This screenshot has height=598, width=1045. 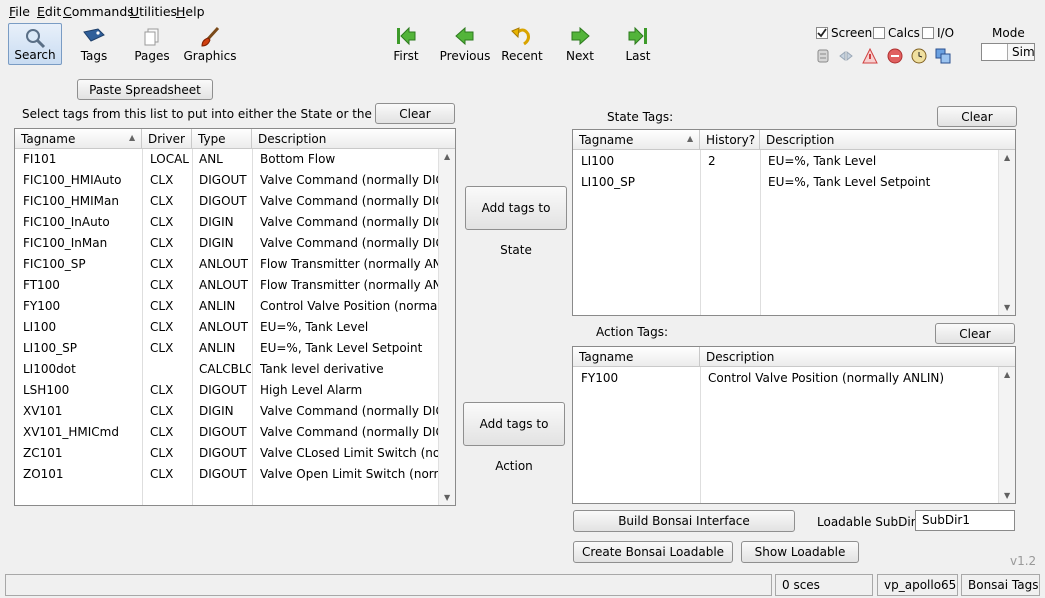 What do you see at coordinates (224, 285) in the screenshot?
I see `tag-list-cell: ANLOUT` at bounding box center [224, 285].